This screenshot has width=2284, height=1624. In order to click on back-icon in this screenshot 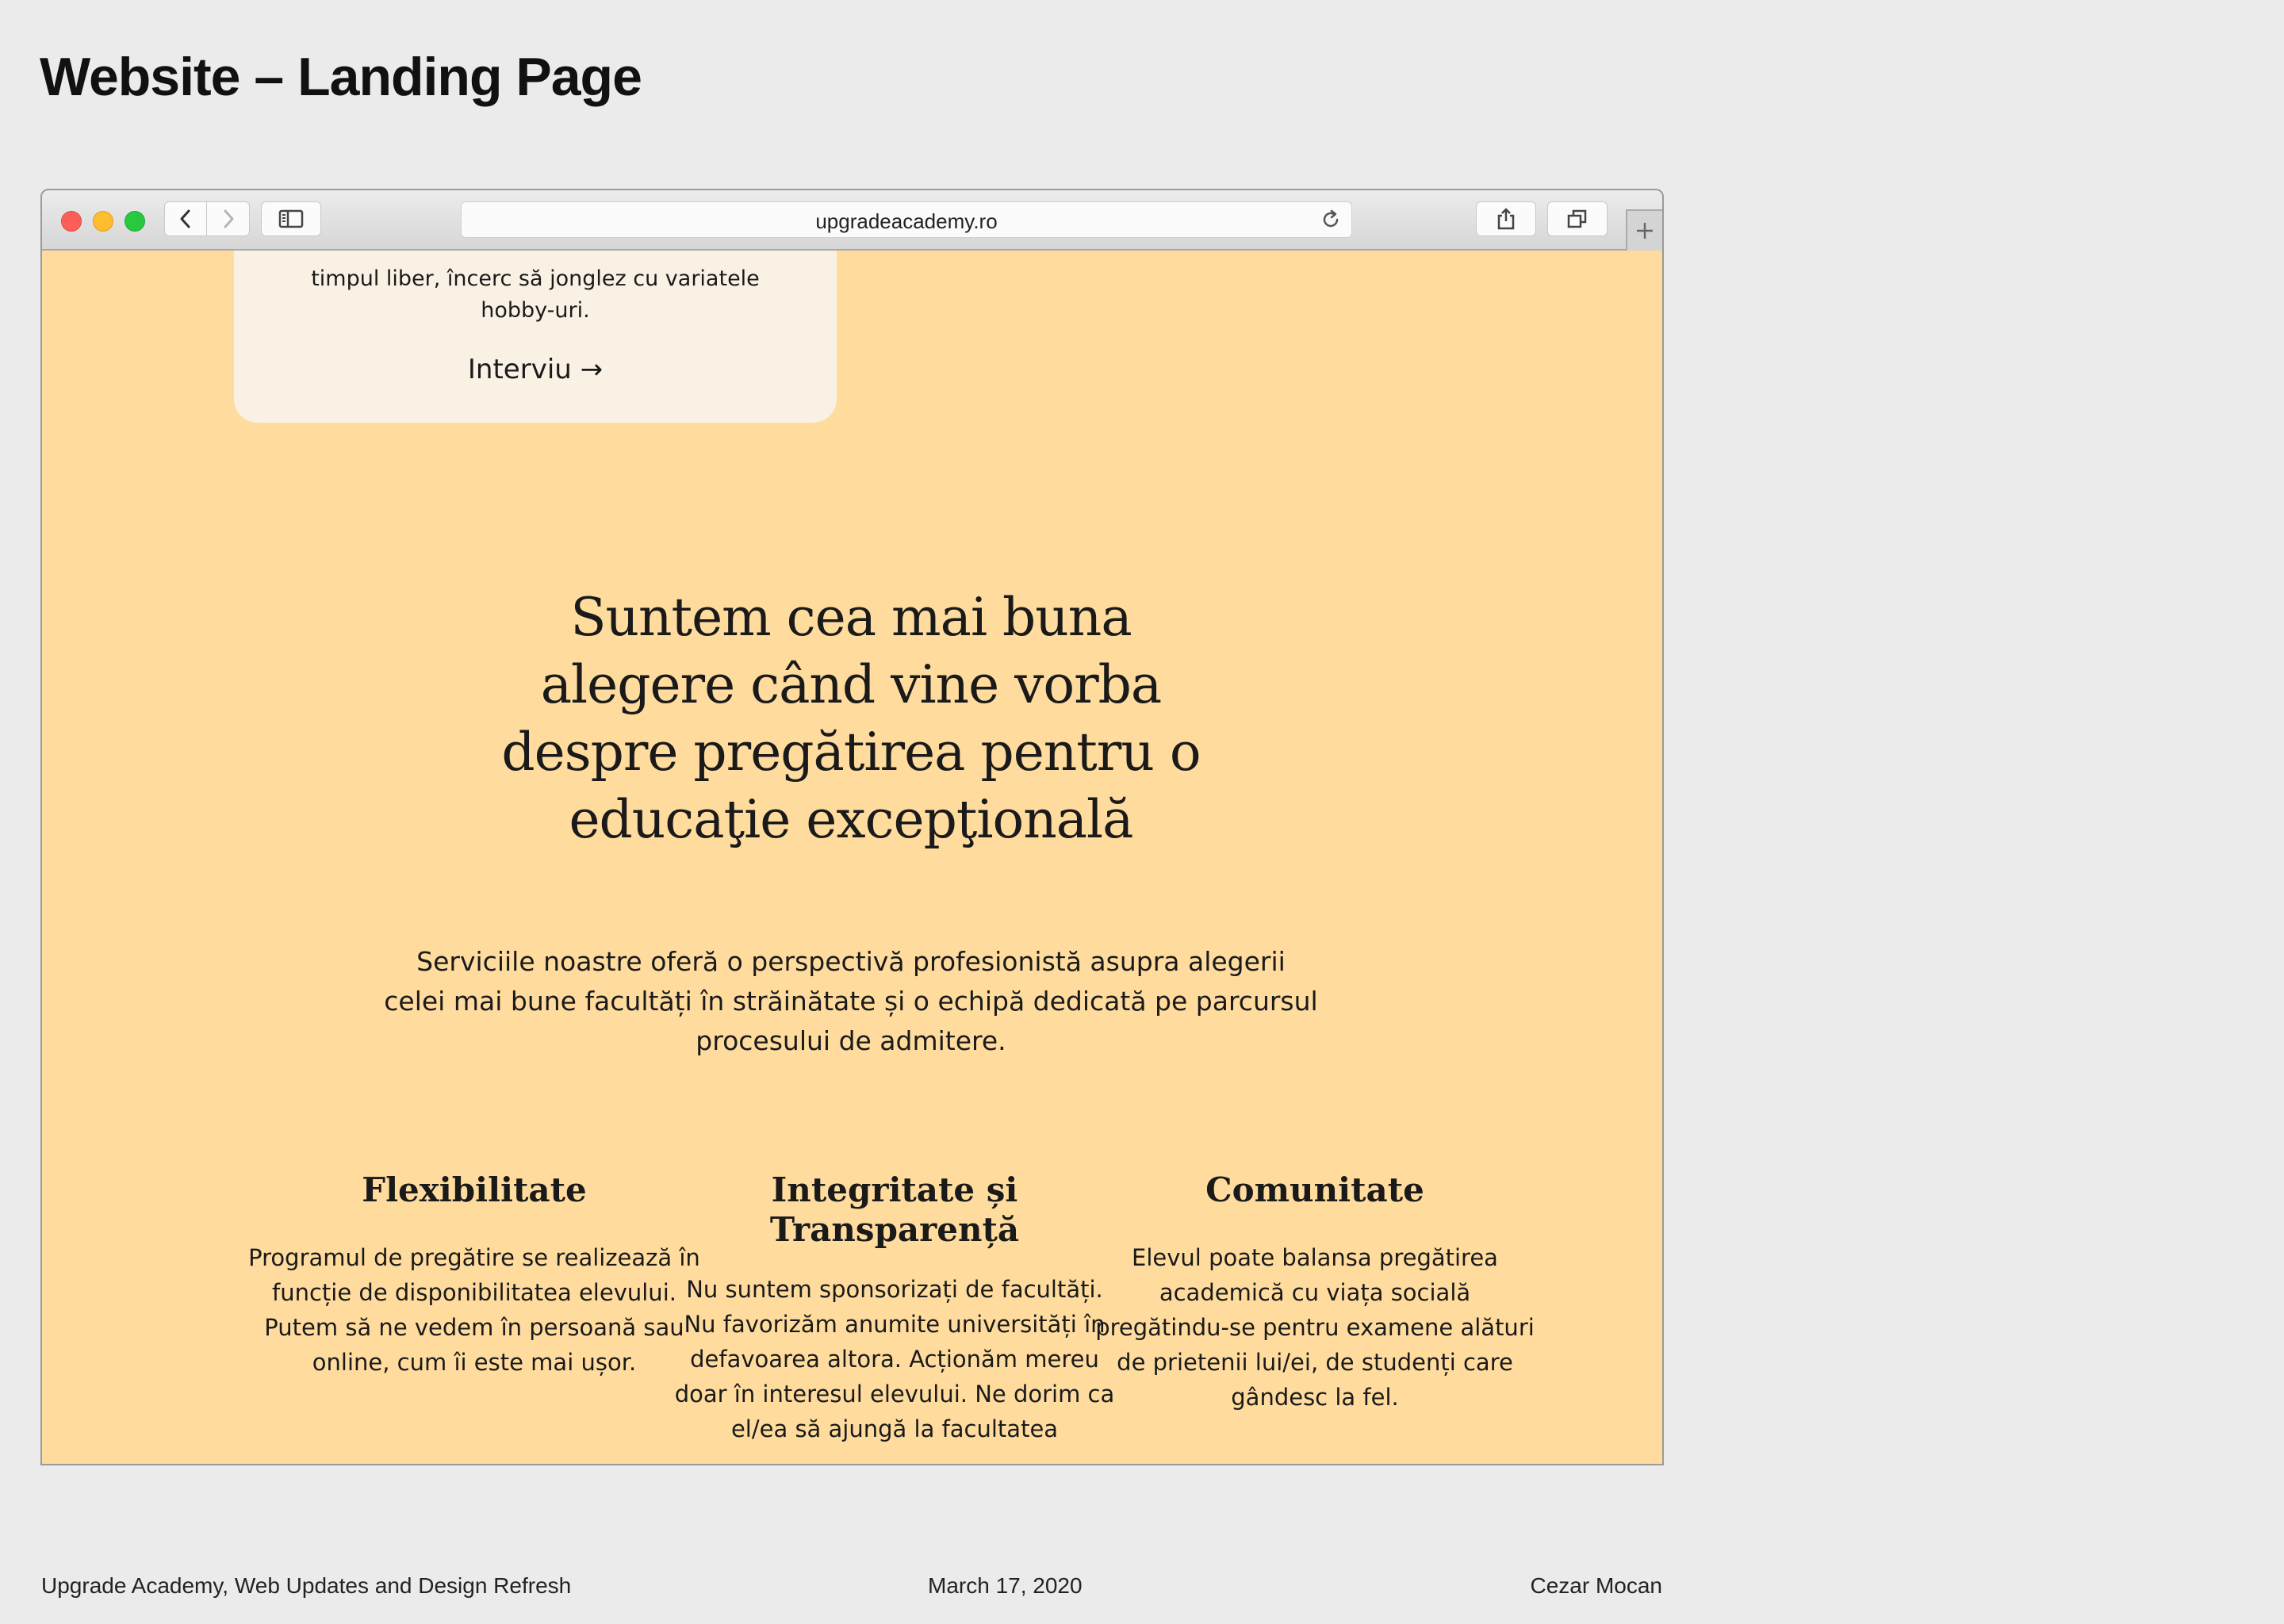, I will do `click(185, 219)`.